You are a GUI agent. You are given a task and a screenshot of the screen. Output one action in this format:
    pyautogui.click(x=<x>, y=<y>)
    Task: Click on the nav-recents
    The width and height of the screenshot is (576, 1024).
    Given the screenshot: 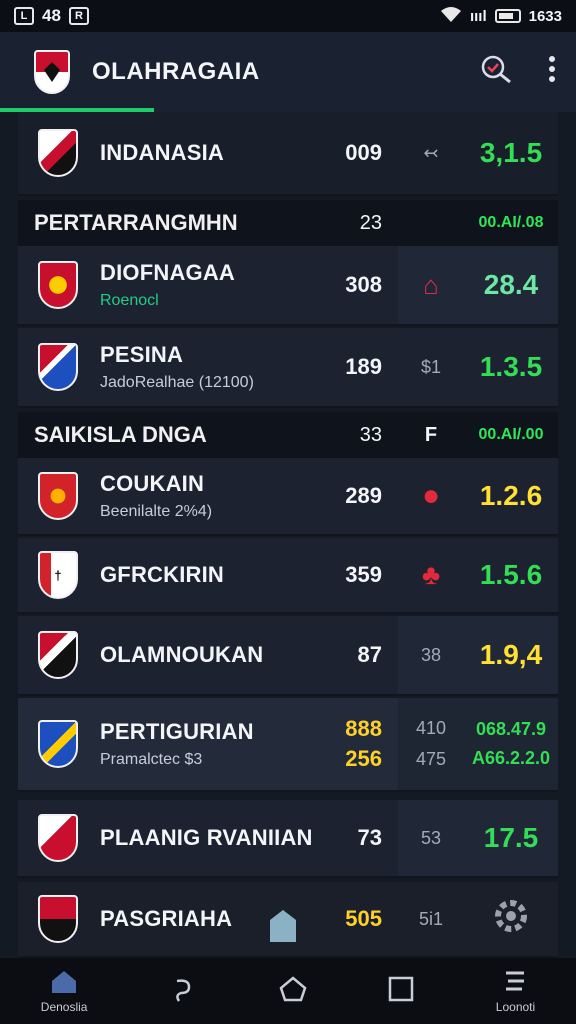 What is the action you would take?
    pyautogui.click(x=401, y=991)
    